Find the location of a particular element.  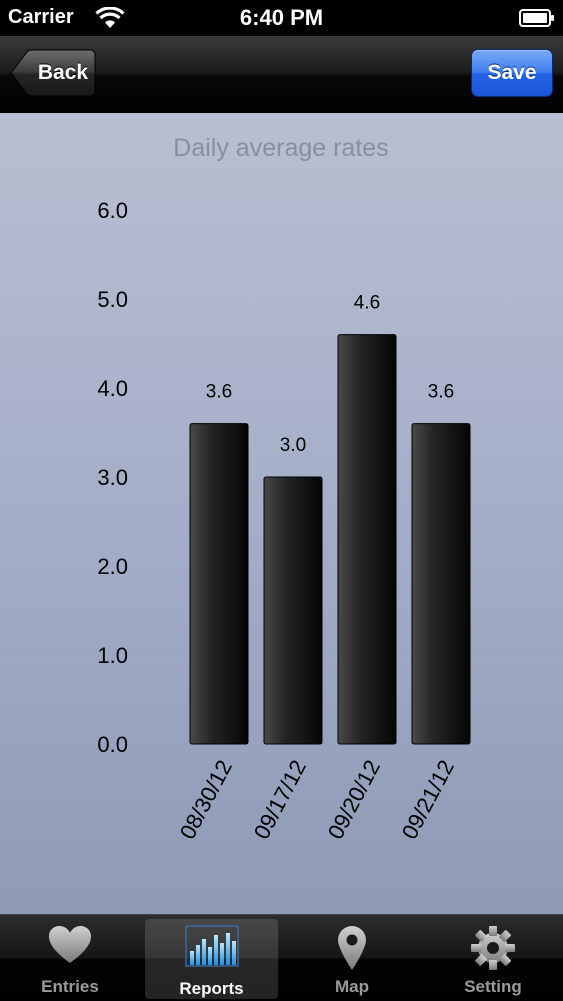

tab-setting: Setting is located at coordinates (493, 958).